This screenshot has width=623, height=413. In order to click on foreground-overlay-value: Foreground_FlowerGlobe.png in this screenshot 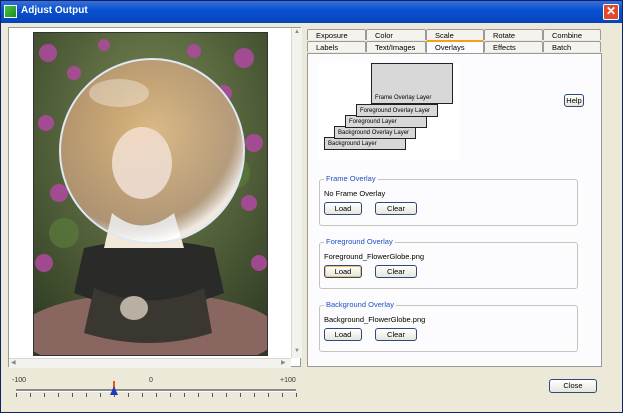, I will do `click(374, 256)`.